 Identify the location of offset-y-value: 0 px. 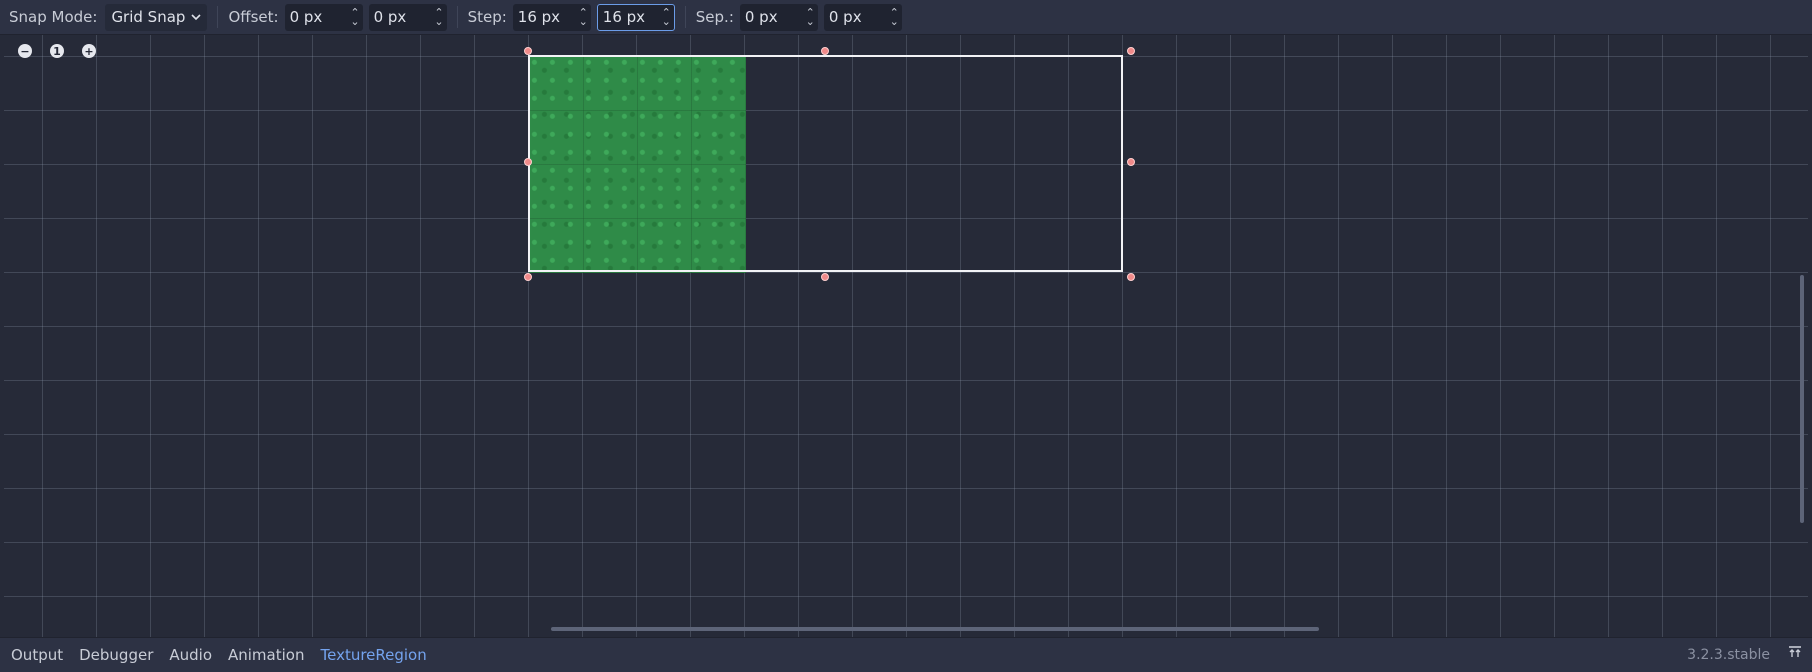
(390, 17).